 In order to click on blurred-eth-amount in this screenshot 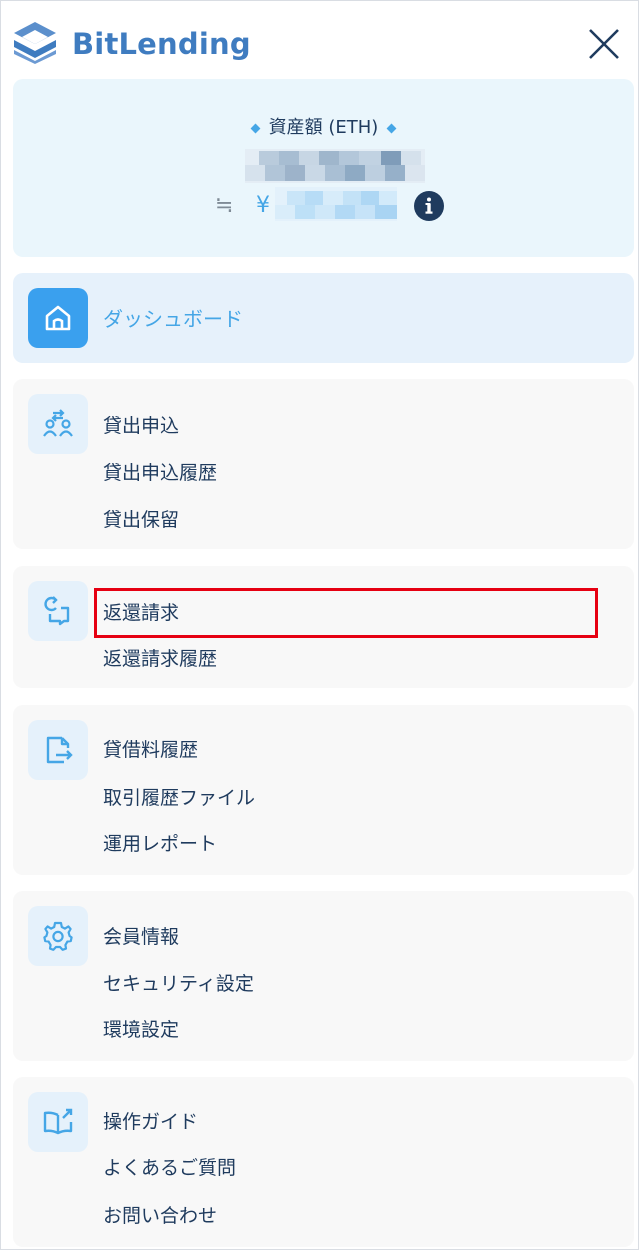, I will do `click(335, 166)`.